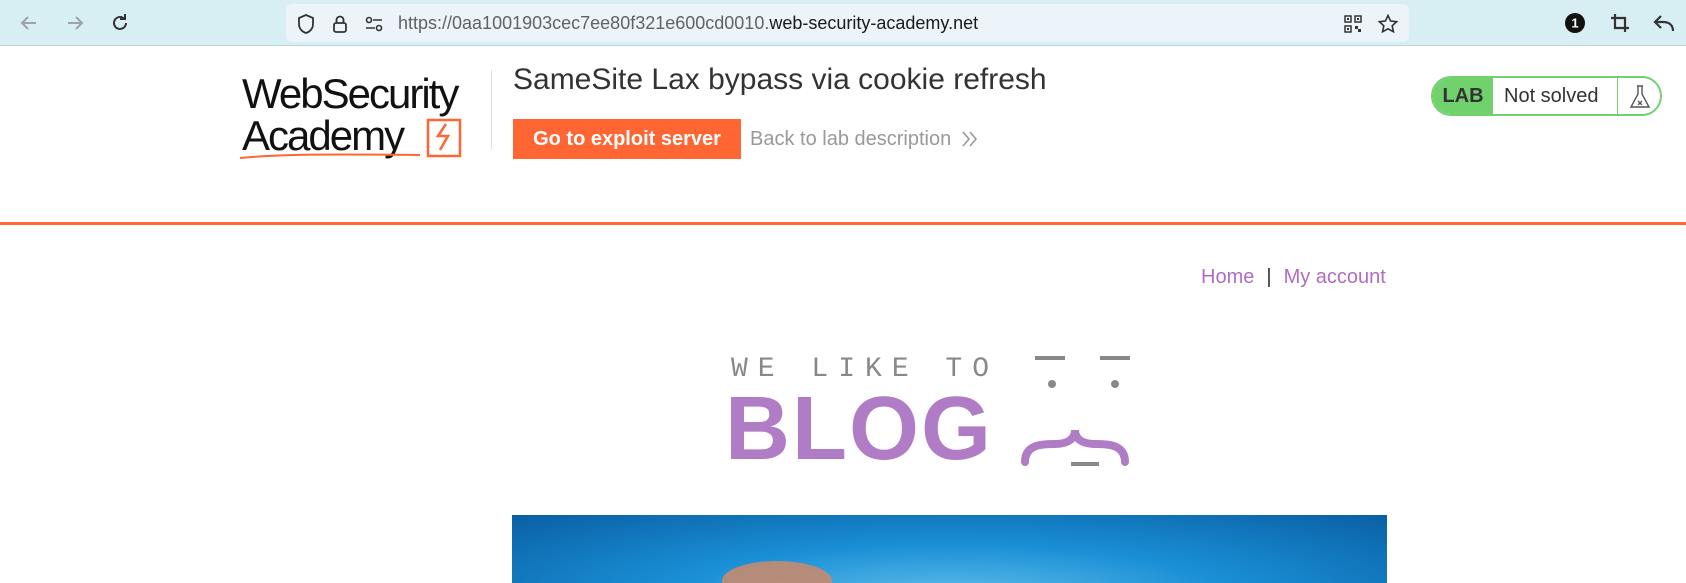  I want to click on lab-status-text: Not solved, so click(1551, 96).